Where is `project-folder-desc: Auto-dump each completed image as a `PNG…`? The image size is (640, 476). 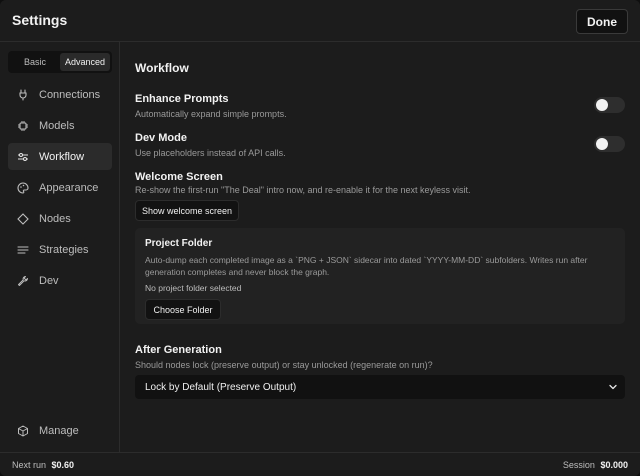 project-folder-desc: Auto-dump each completed image as a `PNG… is located at coordinates (366, 266).